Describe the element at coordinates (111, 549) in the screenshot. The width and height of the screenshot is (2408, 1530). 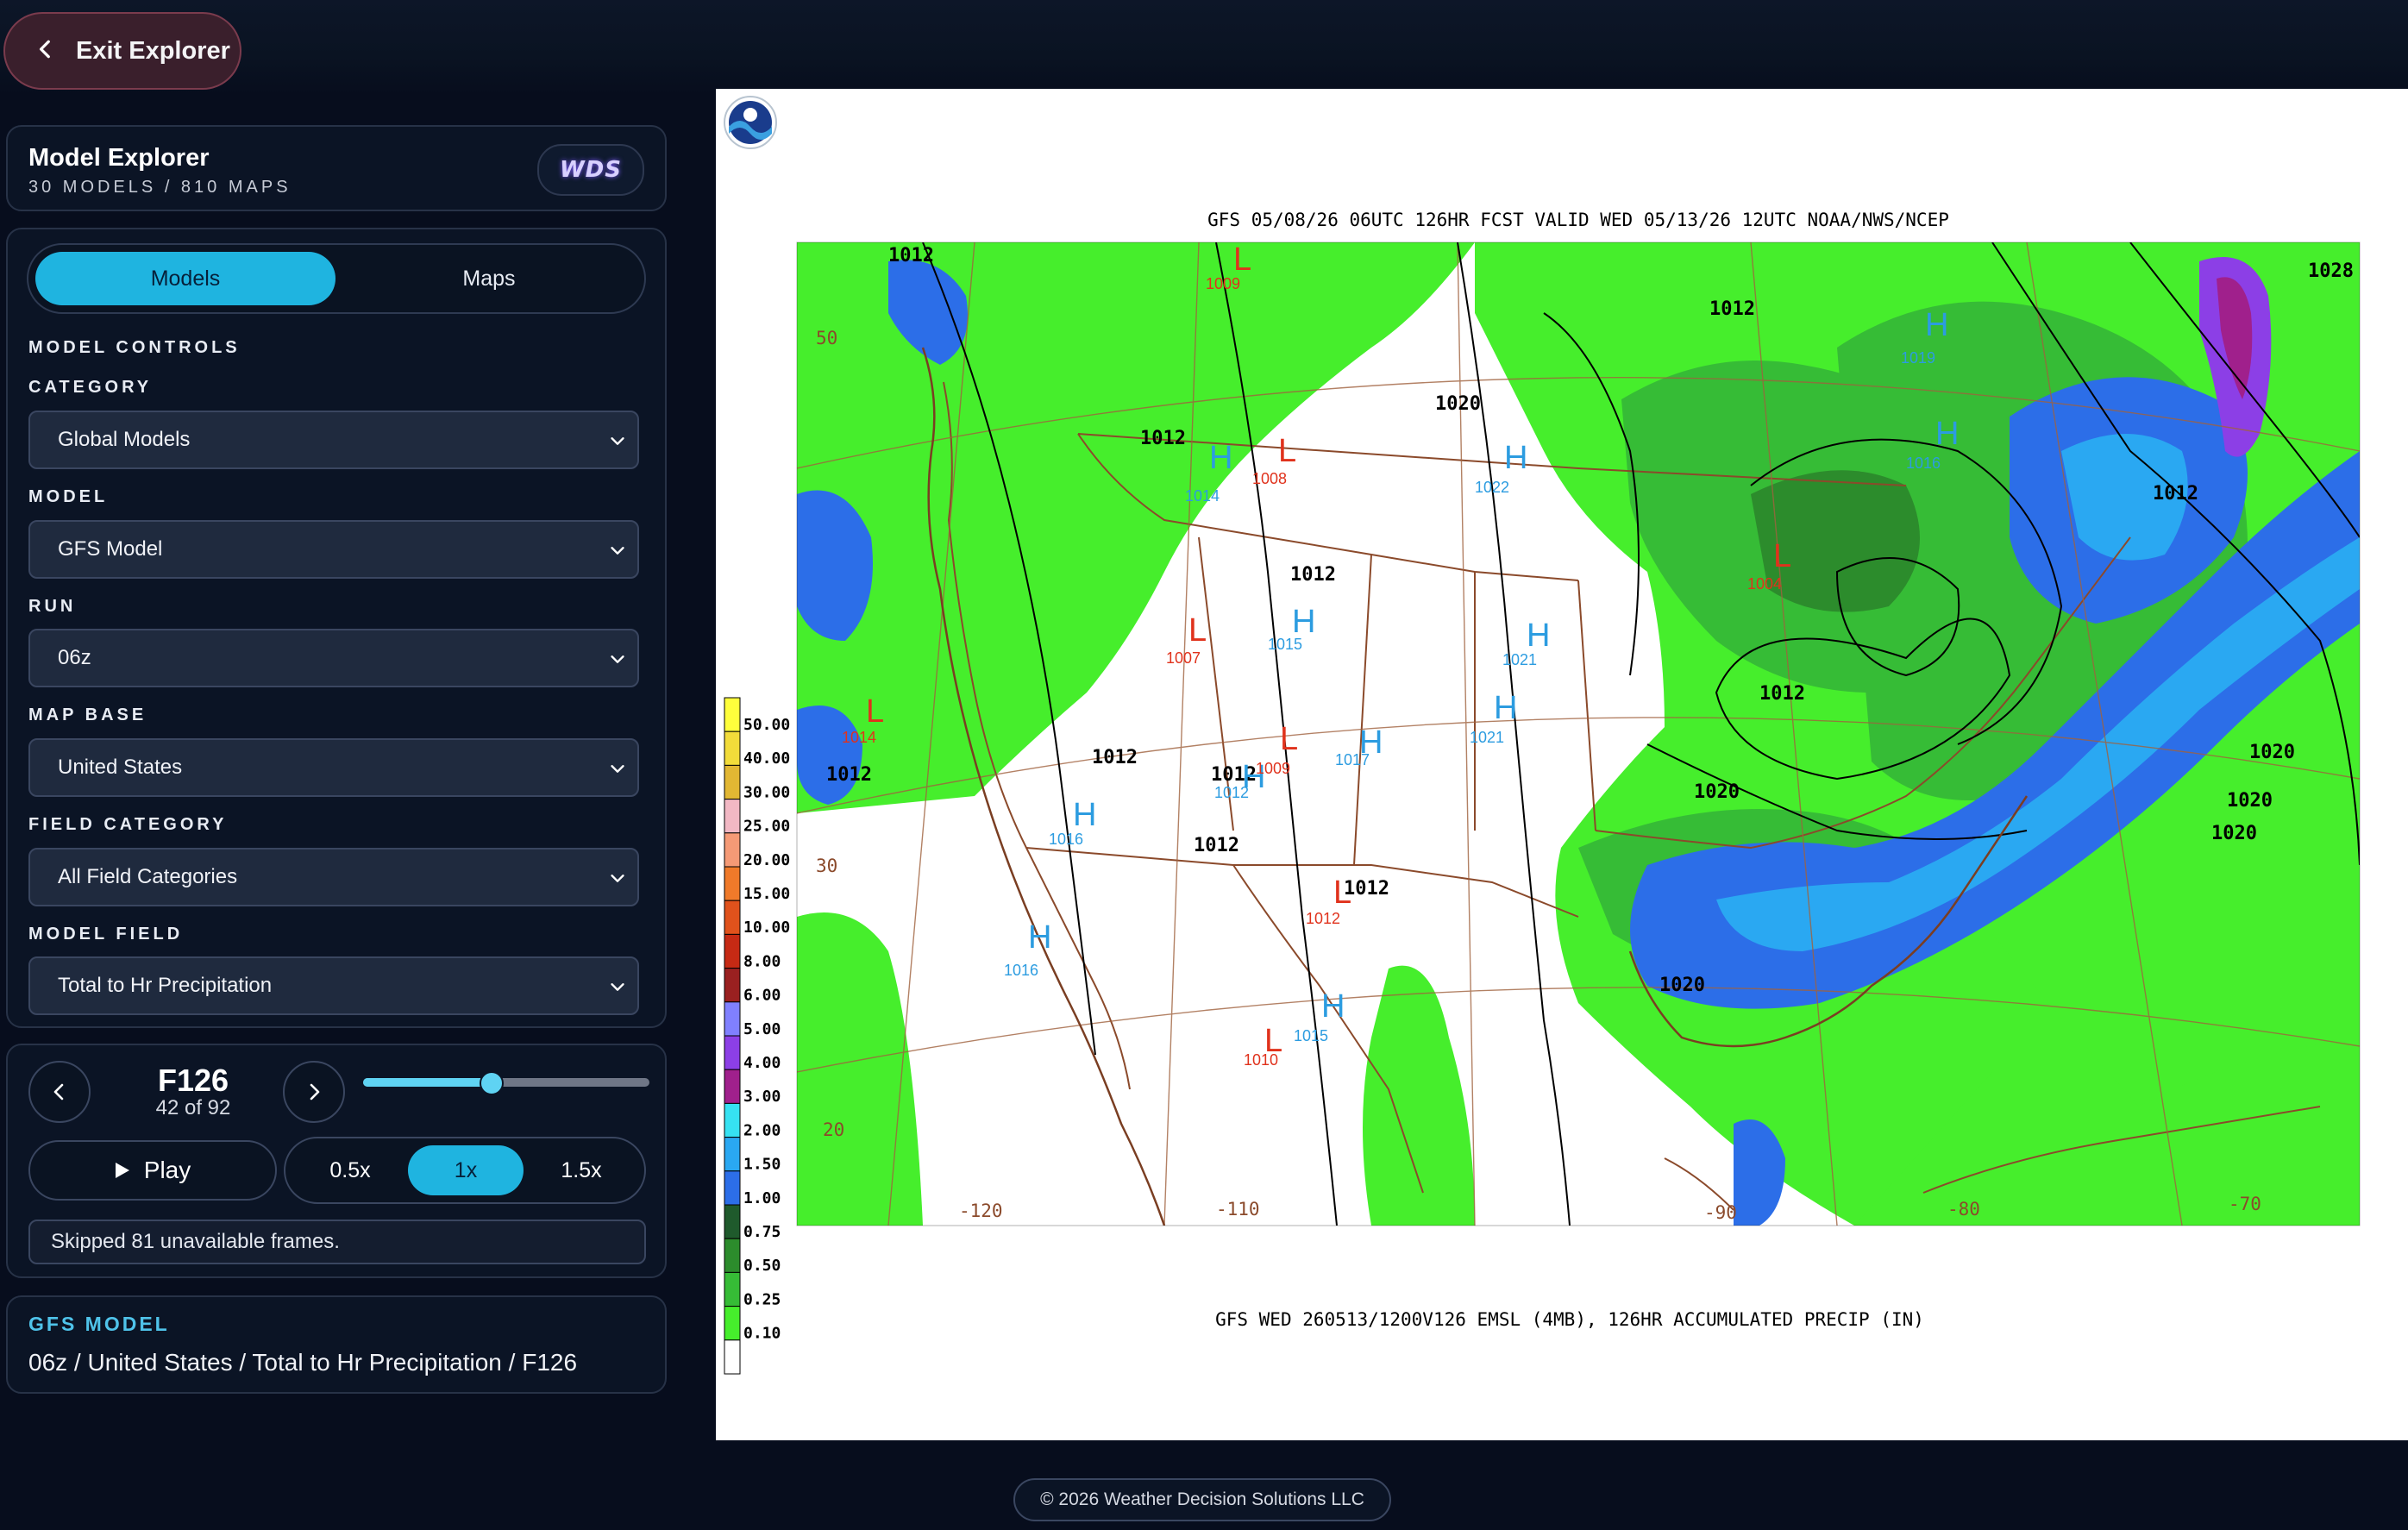
I see `model-select-value: GFS Model` at that location.